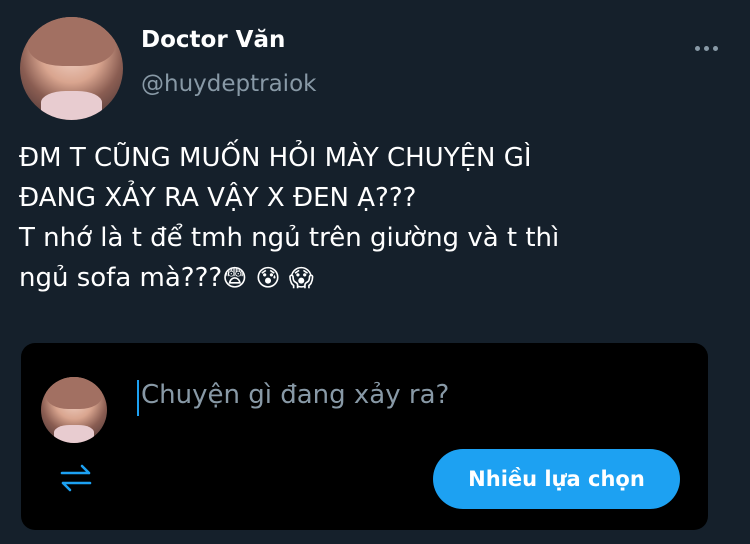  I want to click on author-handle: @huydeptraiok, so click(228, 84).